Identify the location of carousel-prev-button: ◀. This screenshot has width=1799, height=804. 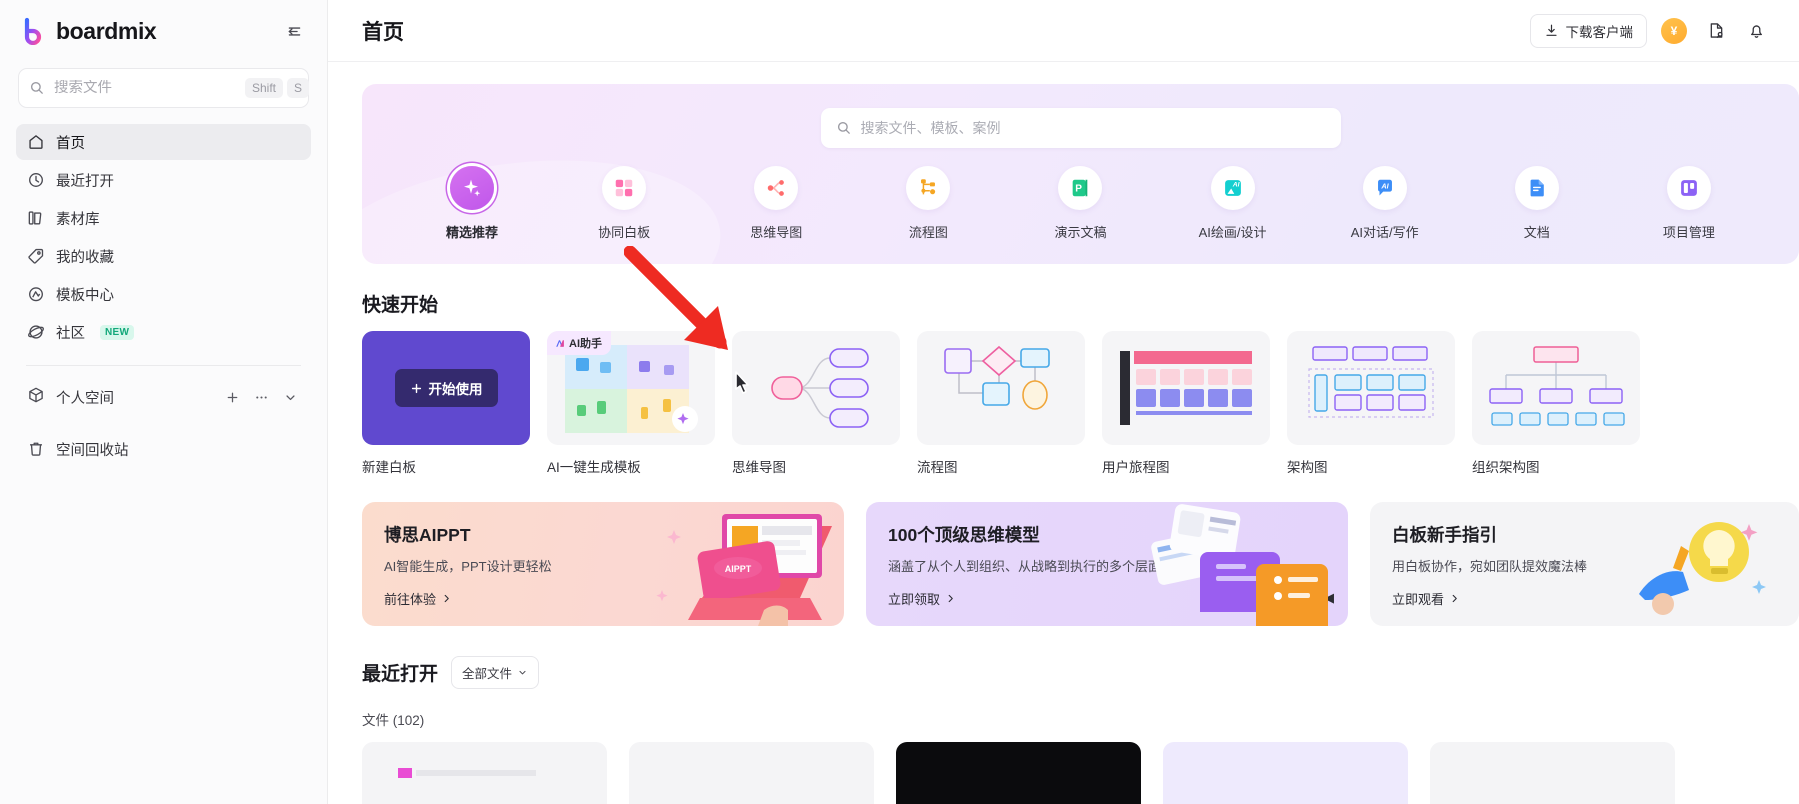
(1329, 598).